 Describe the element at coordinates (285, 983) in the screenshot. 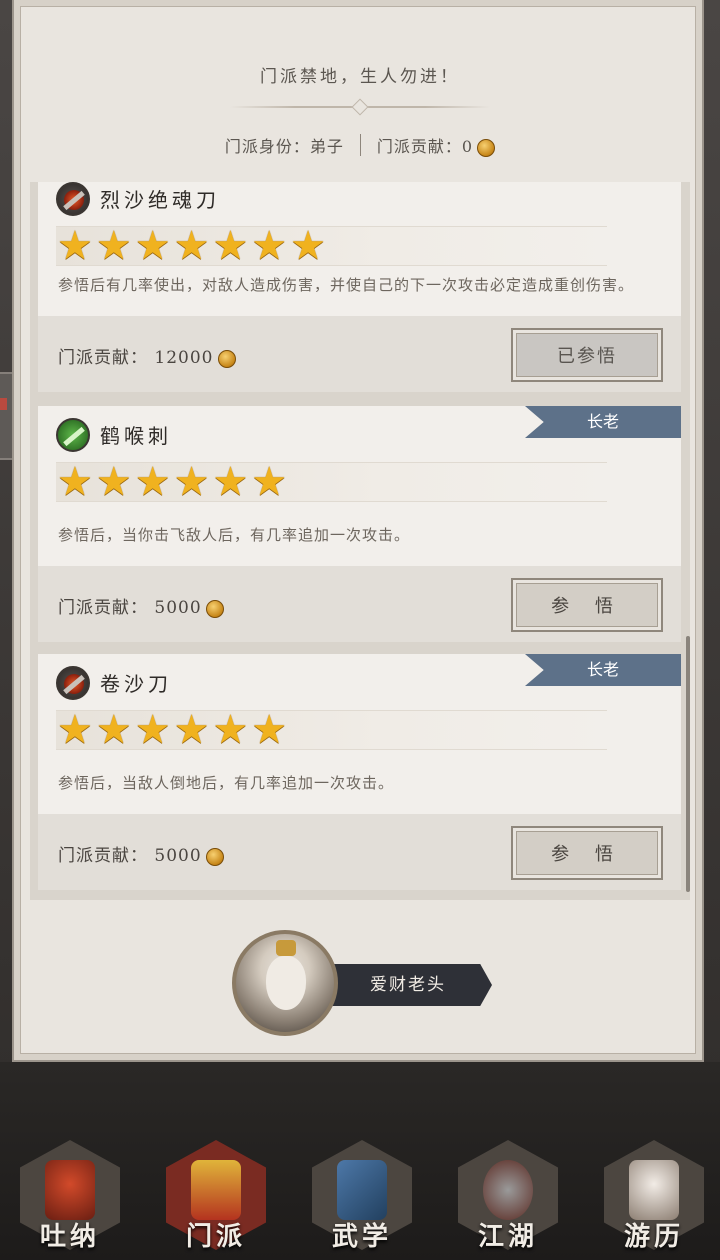

I see `npc-avatar` at that location.